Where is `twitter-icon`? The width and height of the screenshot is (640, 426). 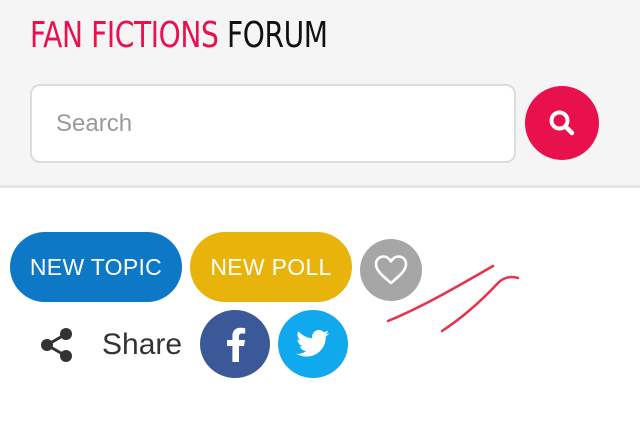
twitter-icon is located at coordinates (313, 343).